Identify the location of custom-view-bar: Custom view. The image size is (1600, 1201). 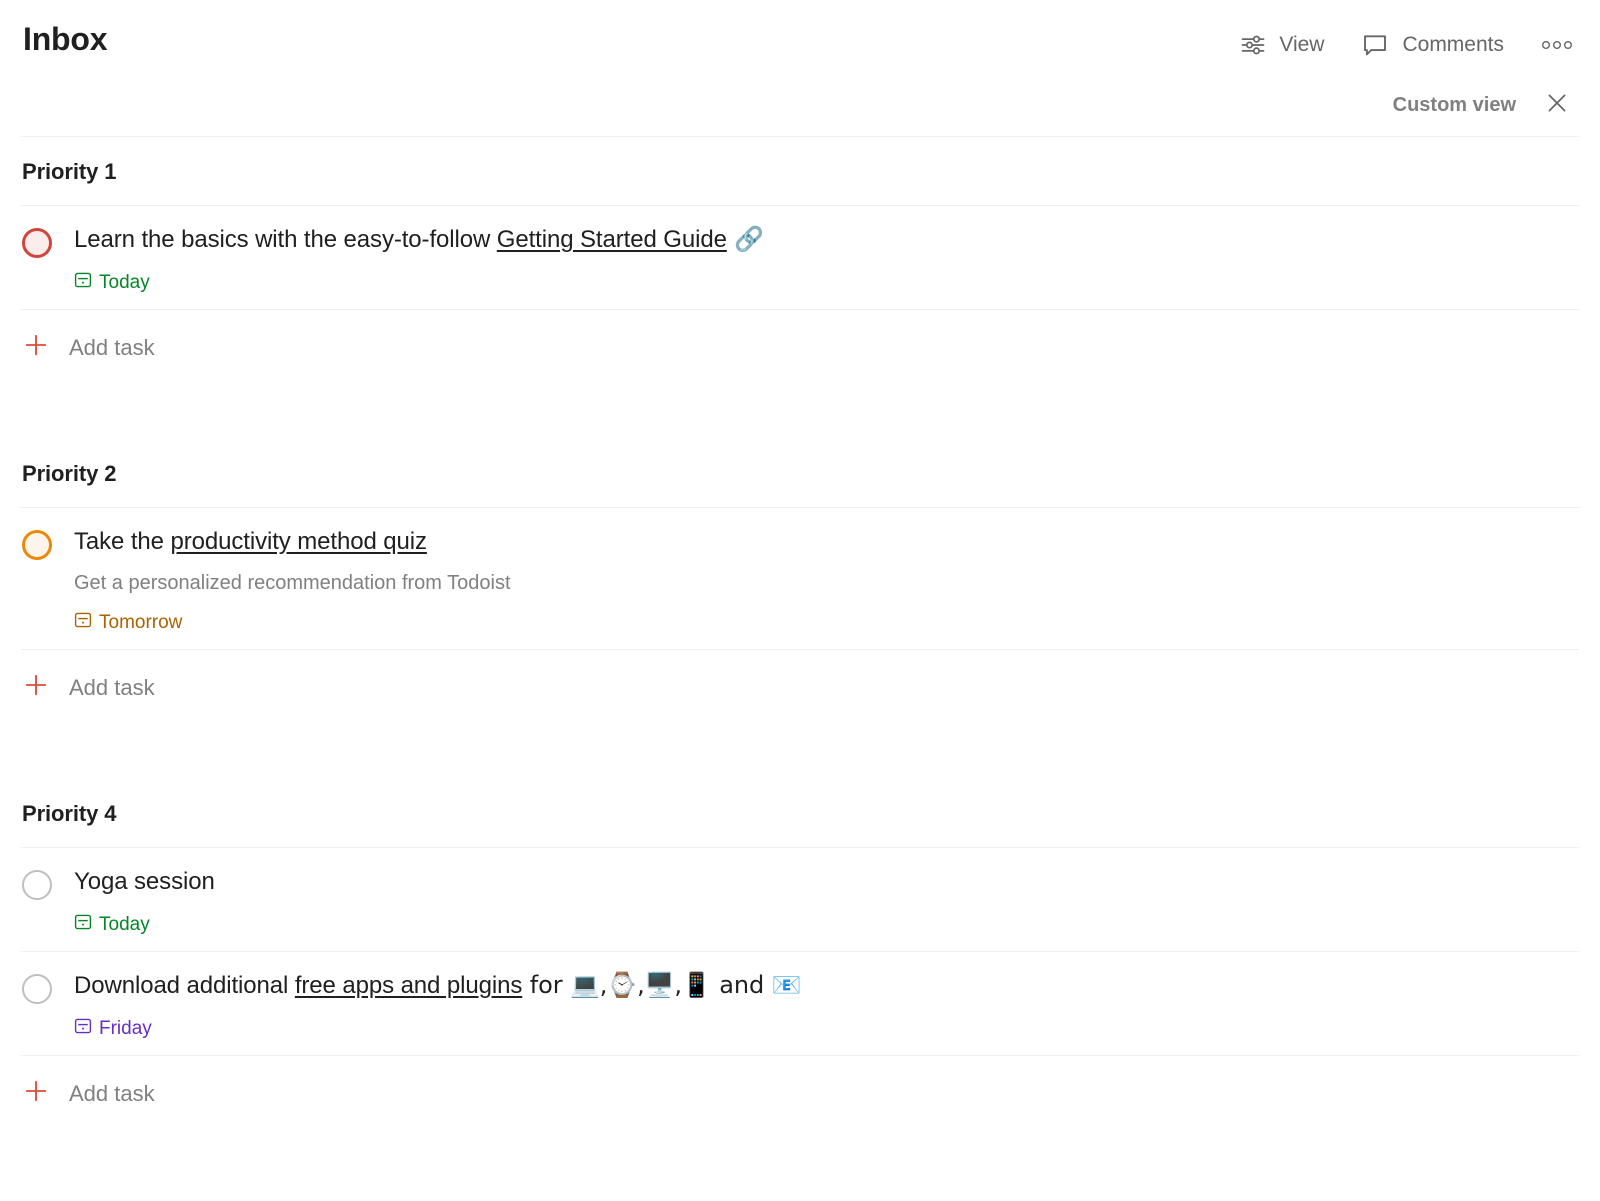
(800, 105).